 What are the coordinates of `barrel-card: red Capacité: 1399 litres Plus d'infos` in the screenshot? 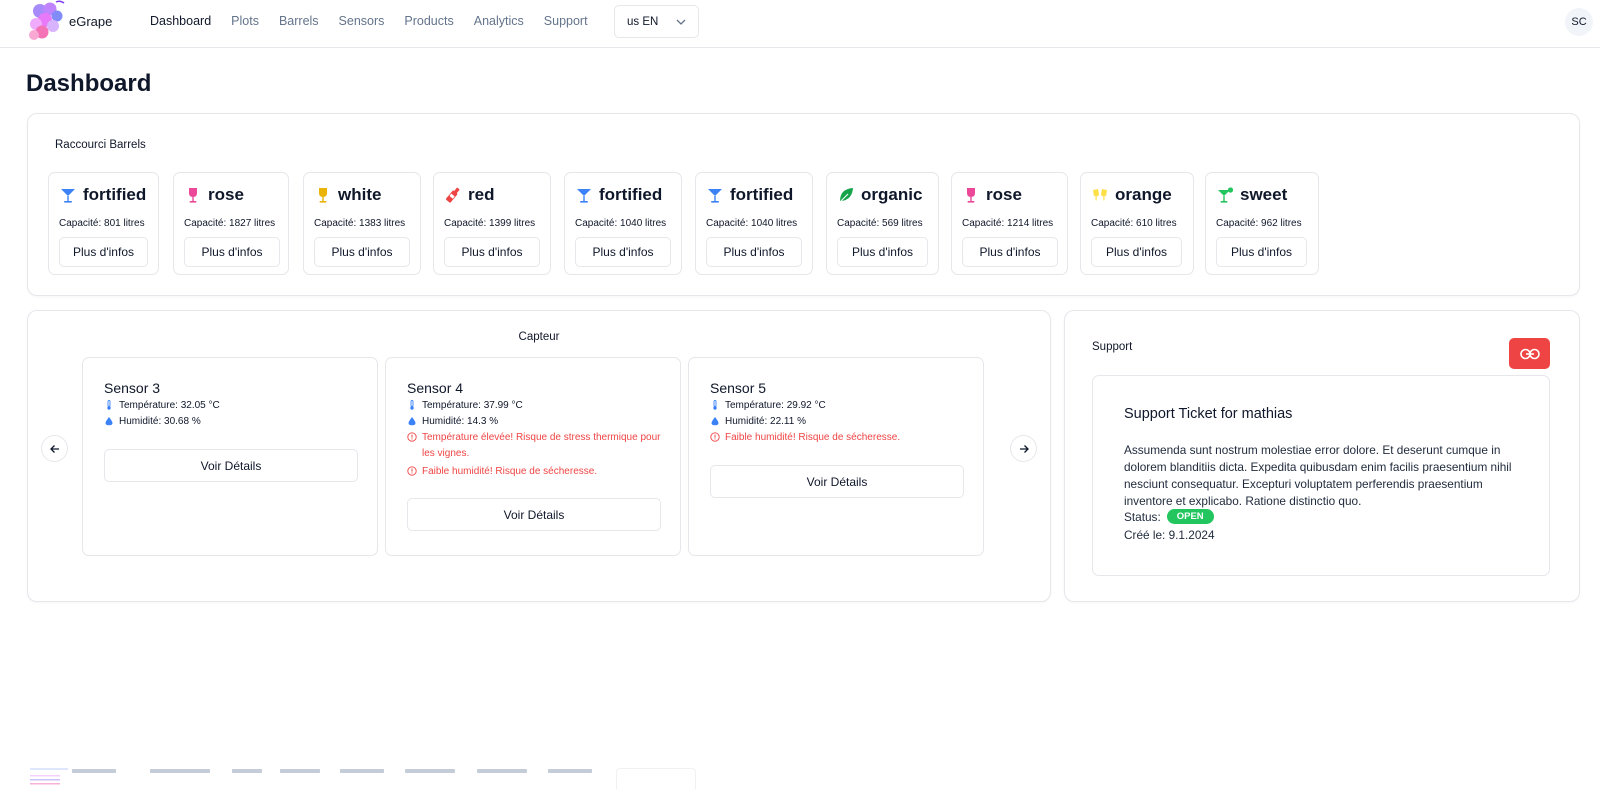 It's located at (492, 223).